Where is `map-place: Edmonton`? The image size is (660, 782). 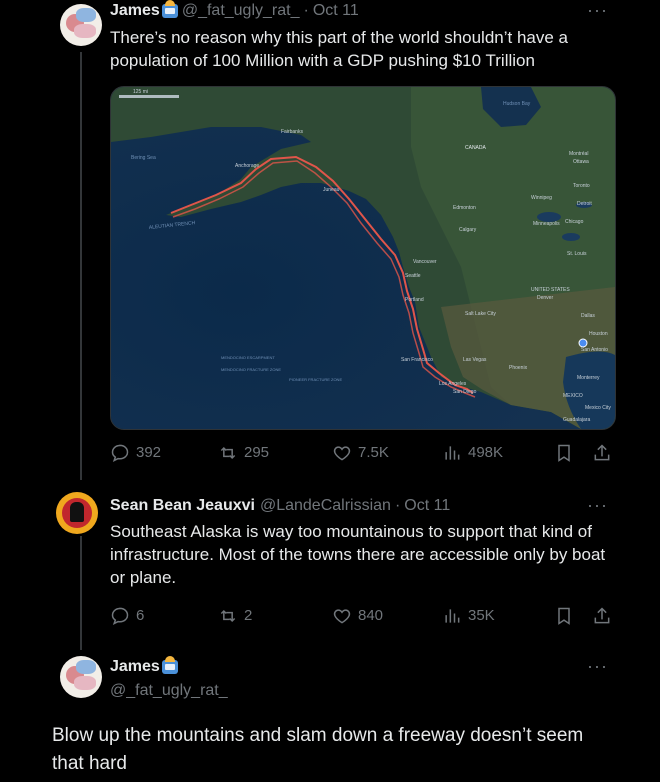 map-place: Edmonton is located at coordinates (464, 208).